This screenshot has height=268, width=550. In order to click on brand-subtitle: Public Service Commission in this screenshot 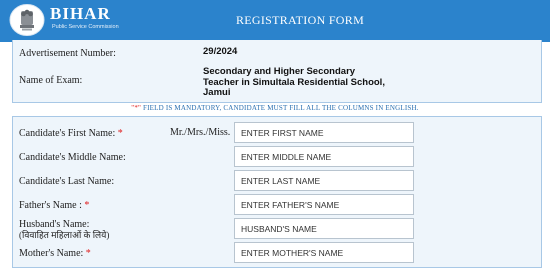, I will do `click(85, 27)`.